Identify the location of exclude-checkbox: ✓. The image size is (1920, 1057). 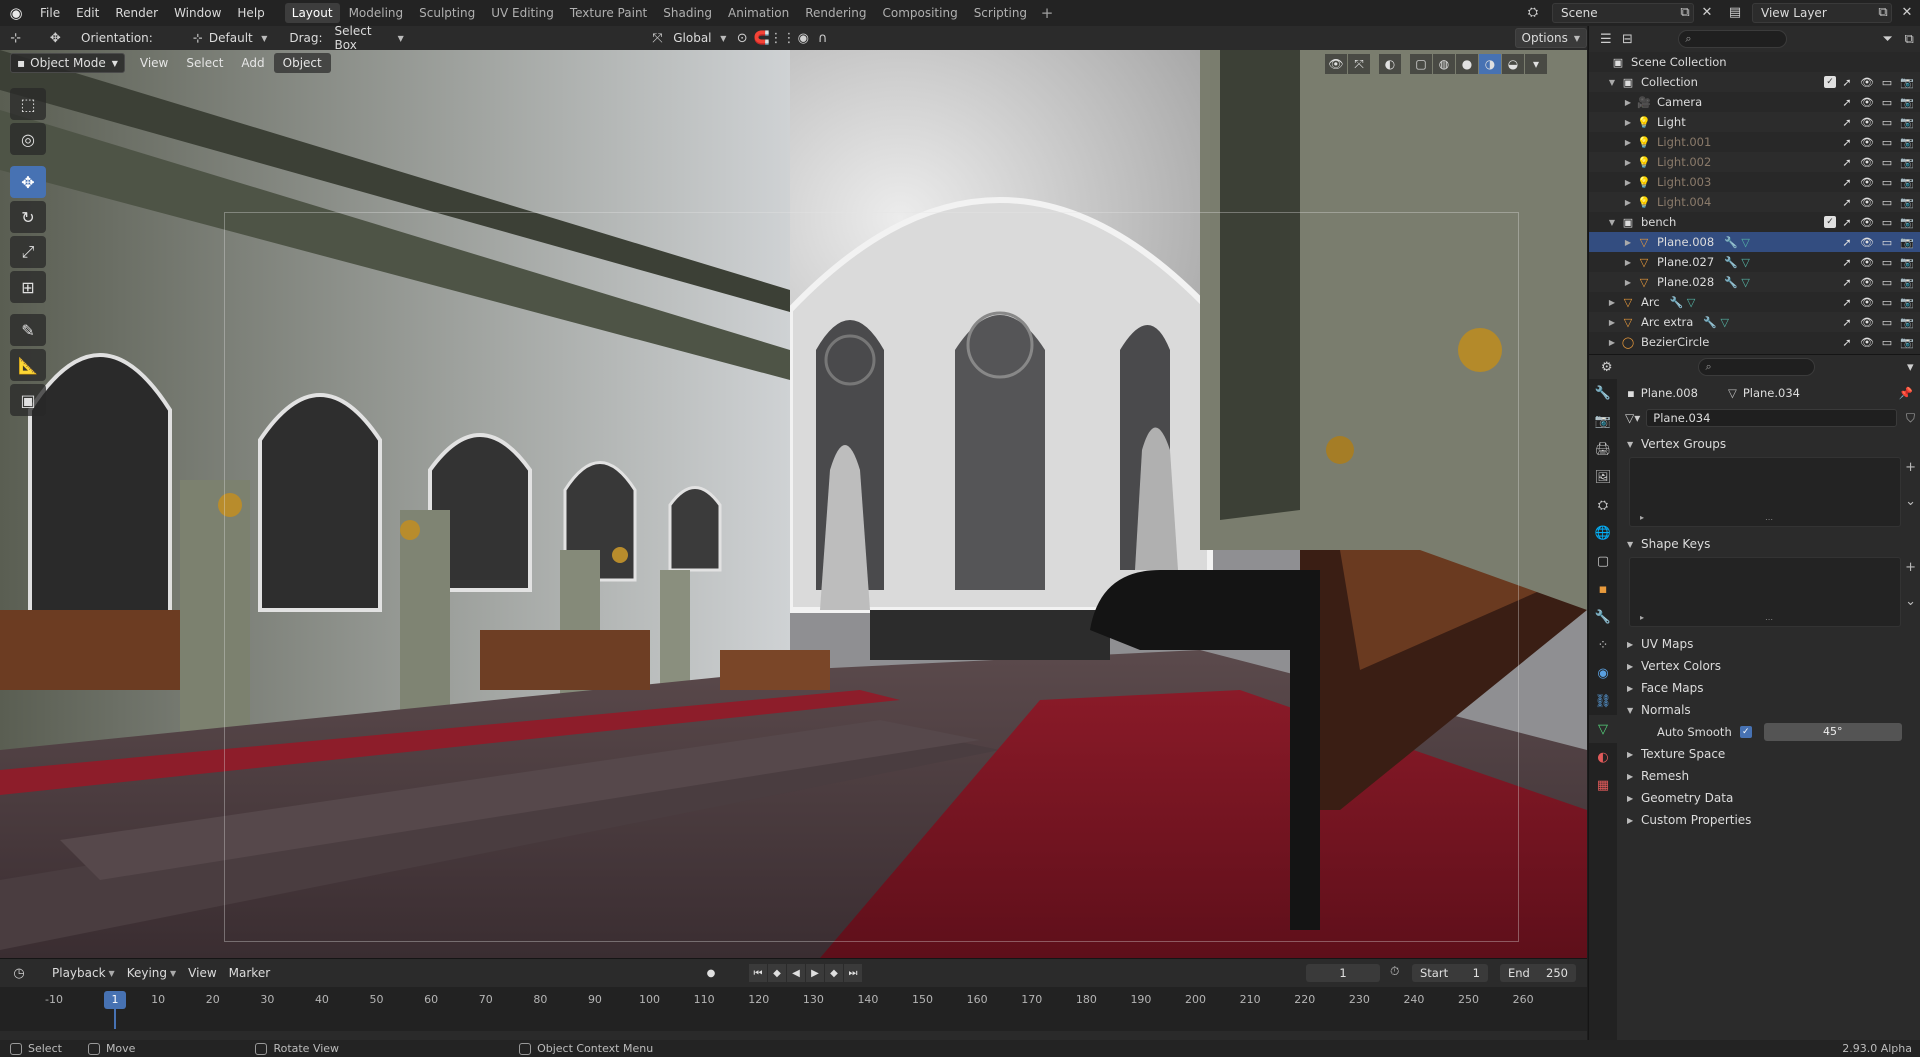
(1830, 222).